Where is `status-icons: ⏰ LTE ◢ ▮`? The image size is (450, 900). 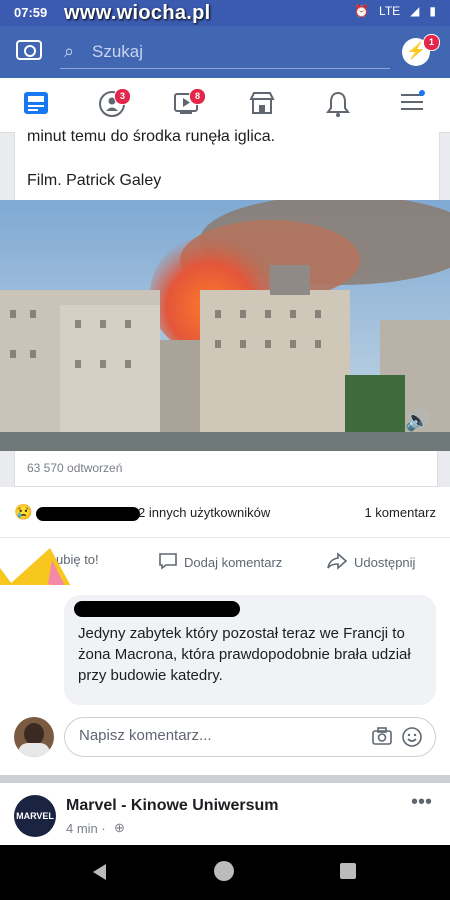
status-icons: ⏰ LTE ◢ ▮ is located at coordinates (395, 11).